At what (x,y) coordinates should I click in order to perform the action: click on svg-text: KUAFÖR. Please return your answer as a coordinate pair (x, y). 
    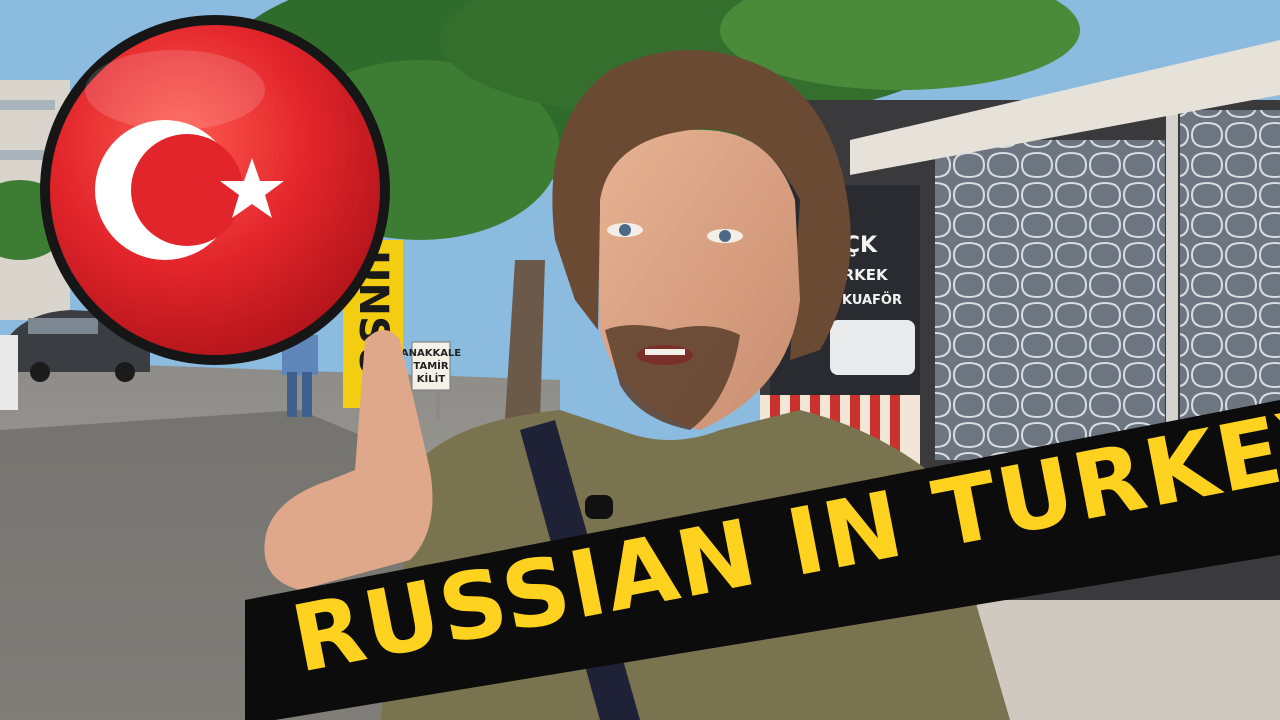
    Looking at the image, I should click on (872, 300).